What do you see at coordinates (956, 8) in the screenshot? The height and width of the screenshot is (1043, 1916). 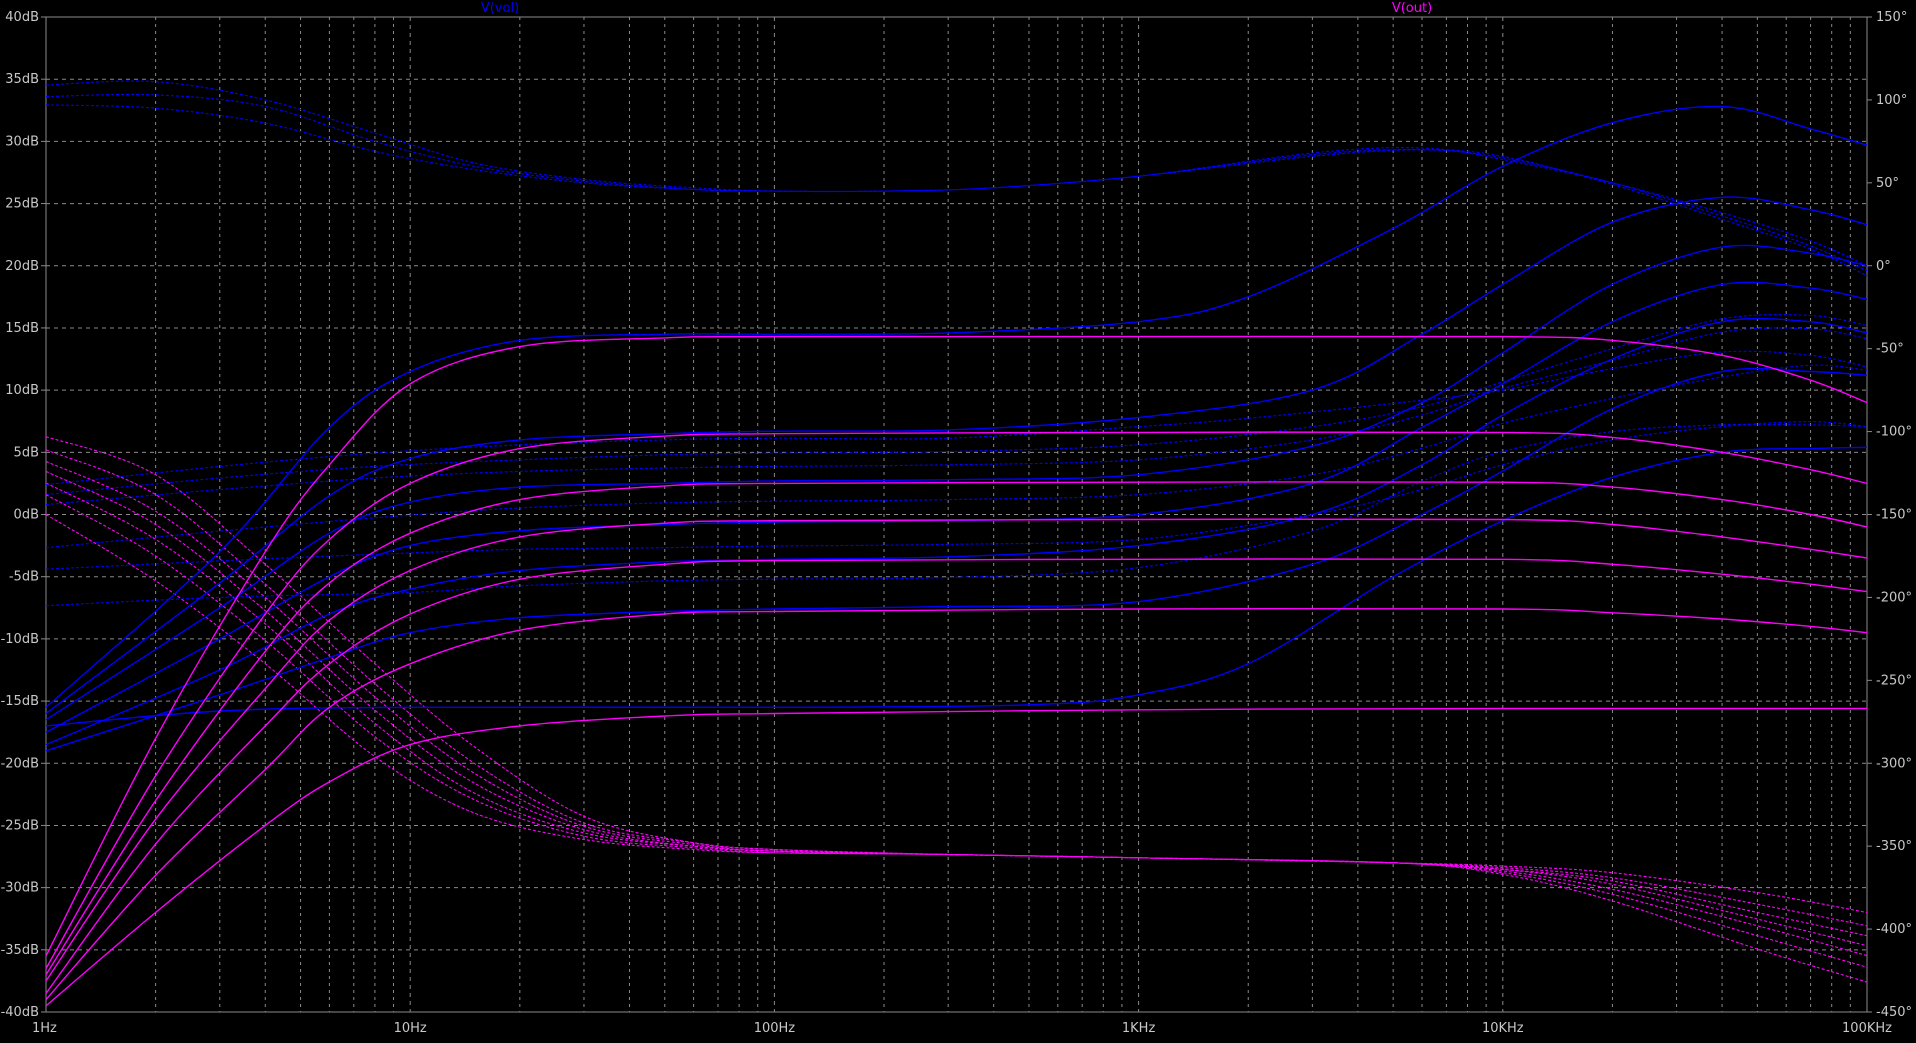 I see `legend: V(vol) V(out)` at bounding box center [956, 8].